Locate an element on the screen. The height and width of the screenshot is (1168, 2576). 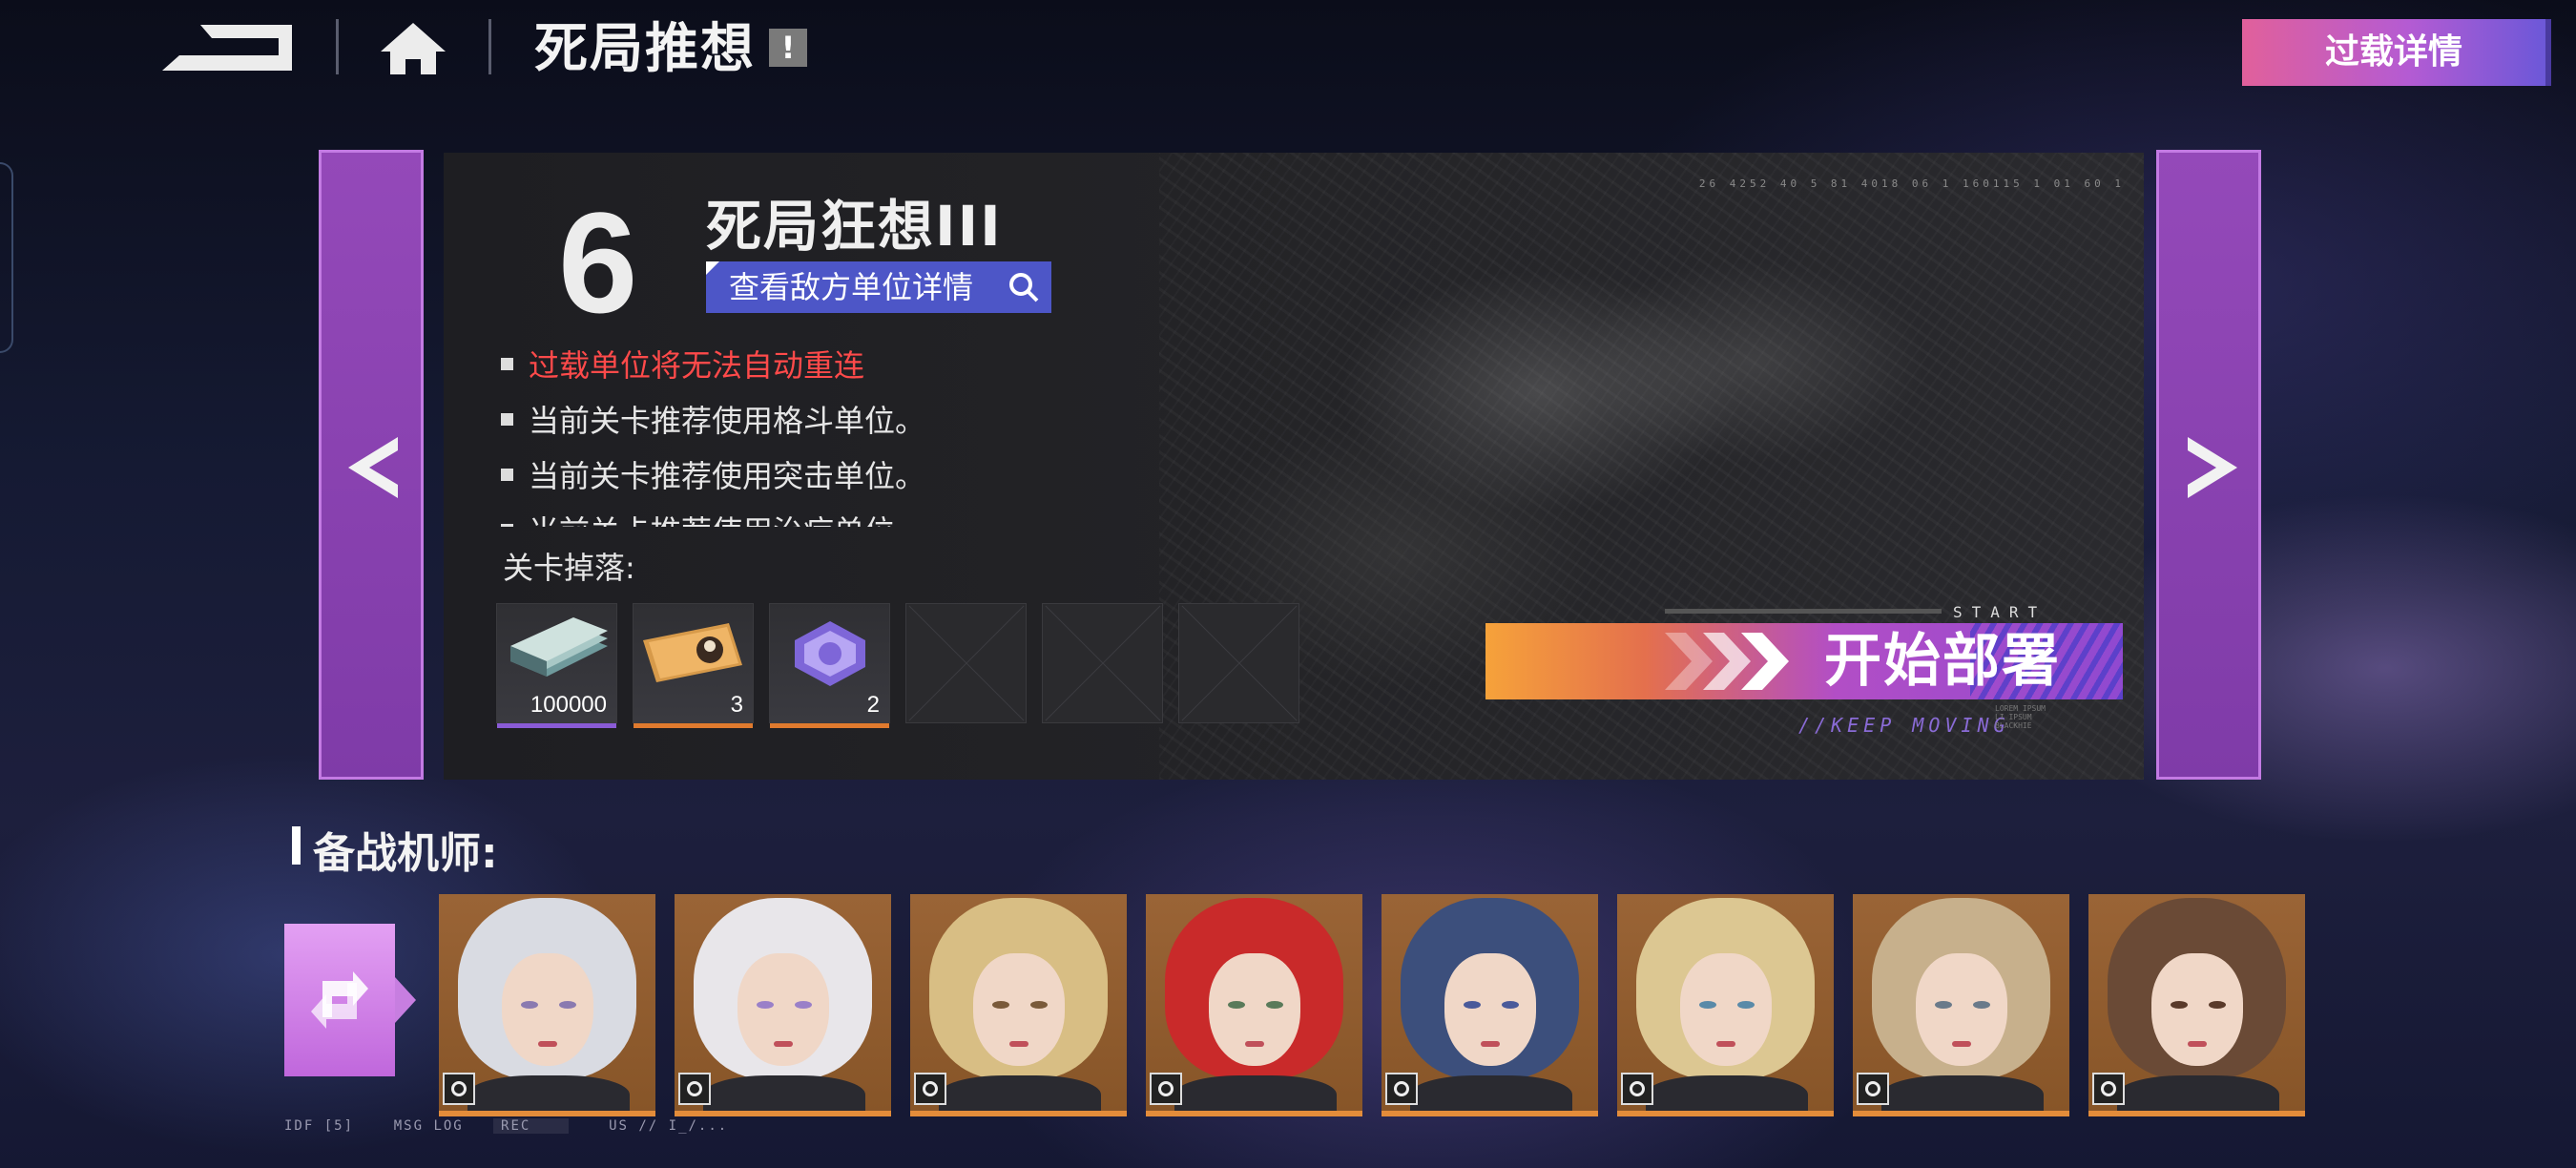
start-deploy-button: 开始部署 is located at coordinates (1804, 661).